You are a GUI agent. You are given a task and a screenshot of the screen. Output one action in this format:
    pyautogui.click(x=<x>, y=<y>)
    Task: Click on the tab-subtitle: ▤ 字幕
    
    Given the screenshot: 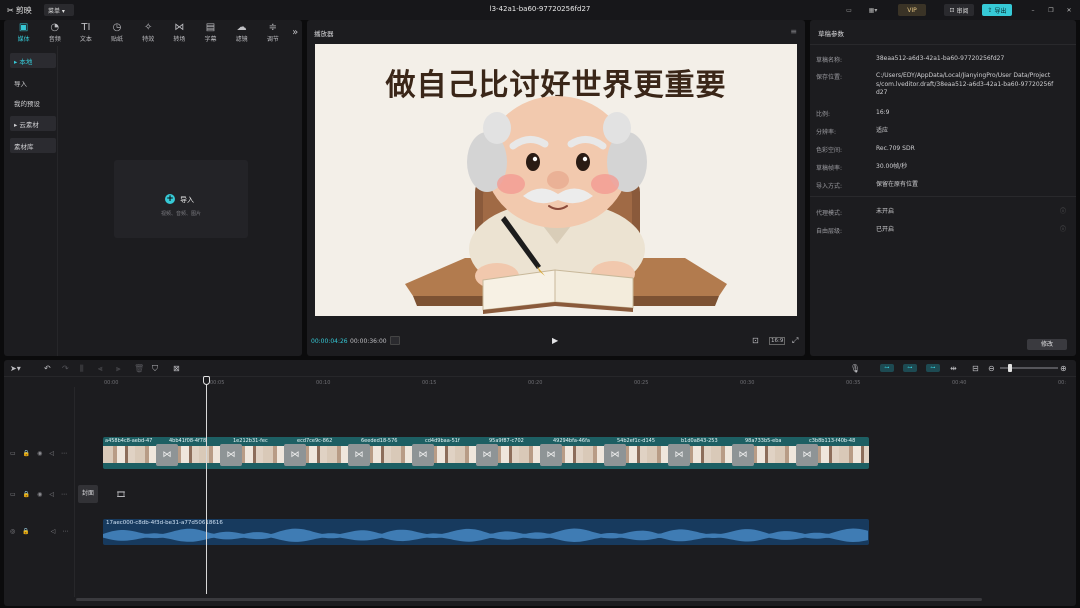 What is the action you would take?
    pyautogui.click(x=210, y=33)
    